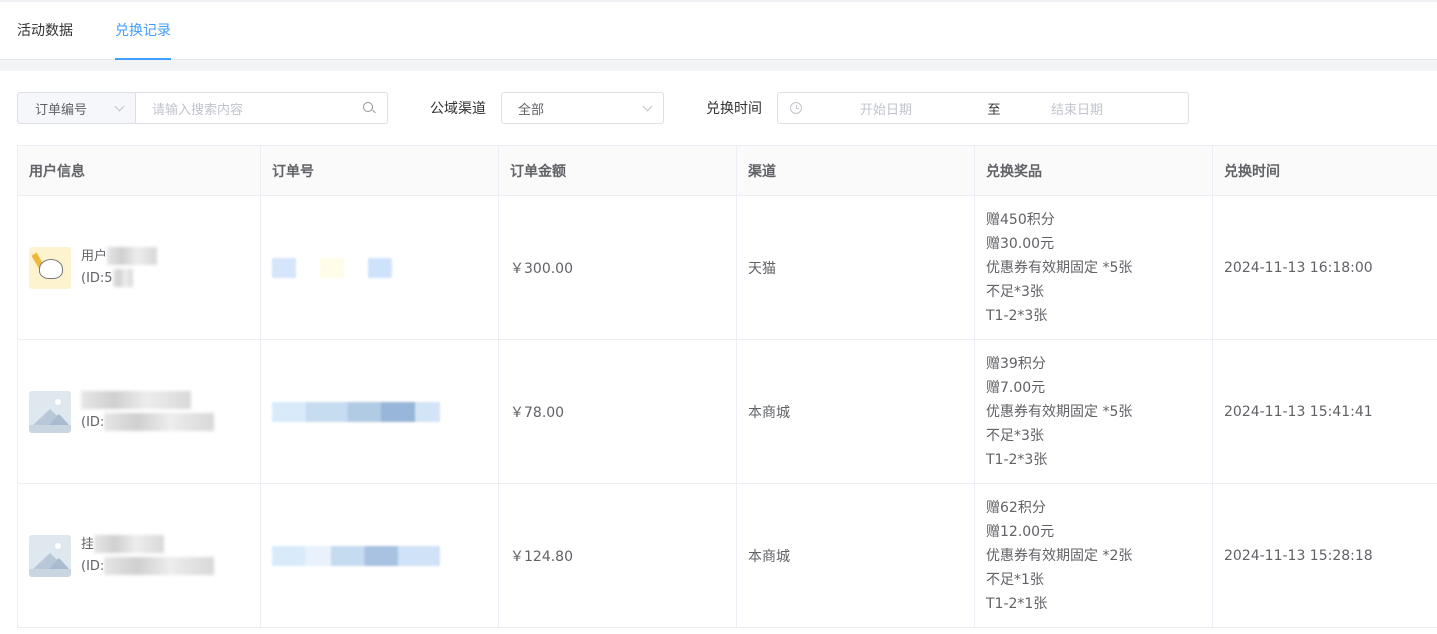 The height and width of the screenshot is (634, 1437). Describe the element at coordinates (45, 39) in the screenshot. I see `tab-activity-data: 活动数据` at that location.